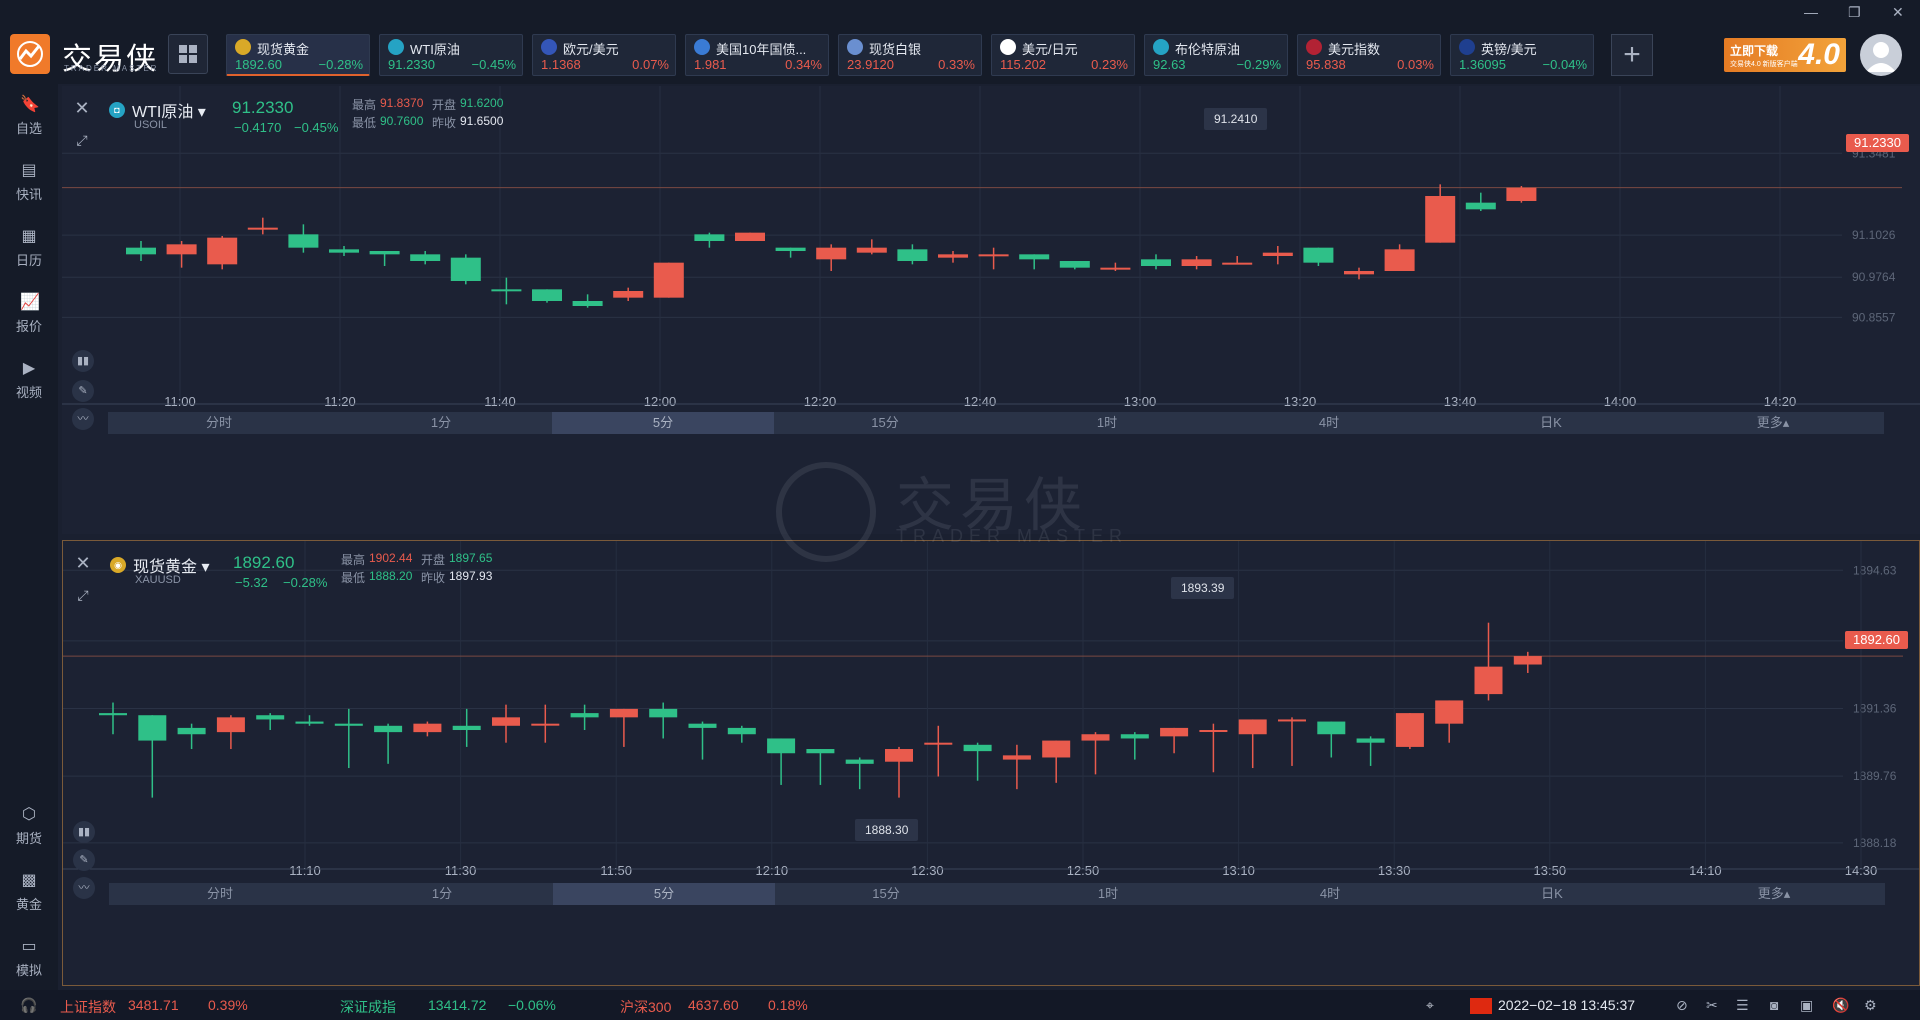  What do you see at coordinates (1140, 401) in the screenshot?
I see `x-tick-label: 13:00` at bounding box center [1140, 401].